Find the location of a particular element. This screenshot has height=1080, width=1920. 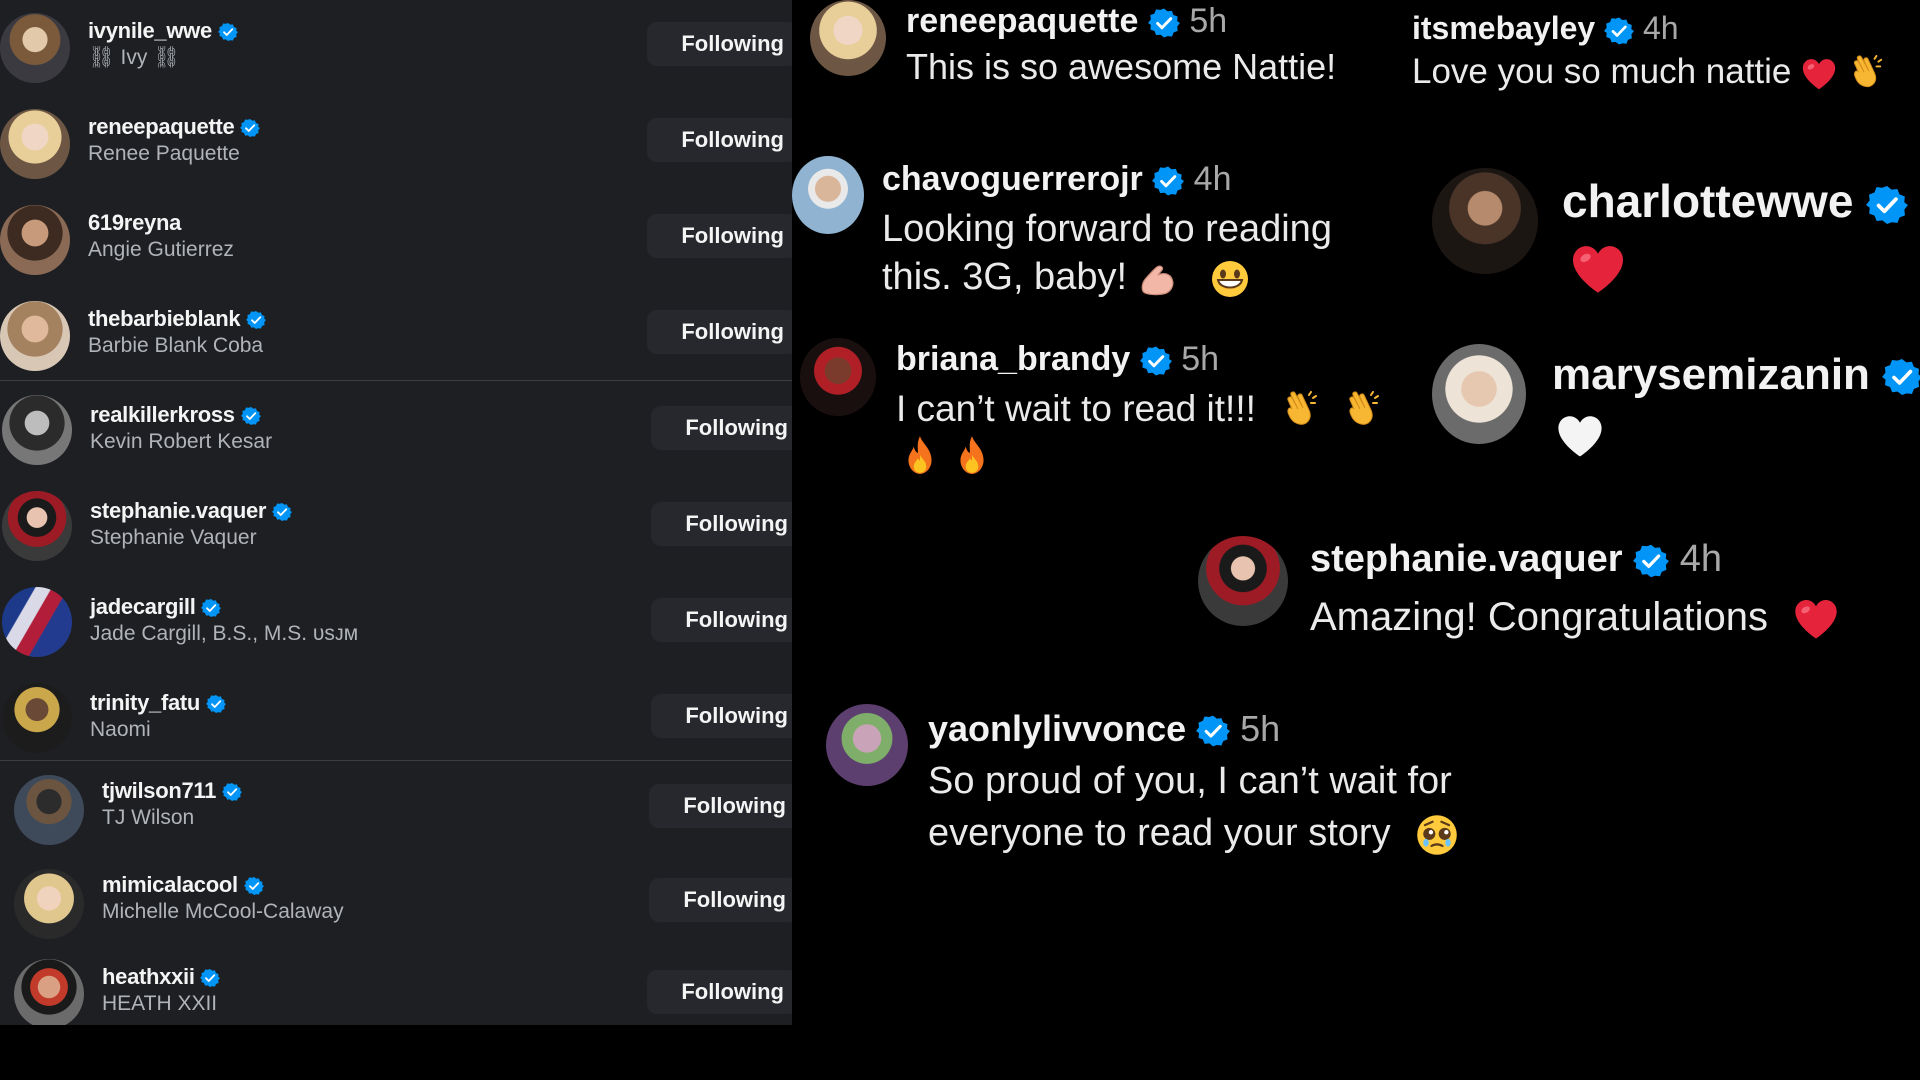

username-row: reneepaquette is located at coordinates (174, 127).